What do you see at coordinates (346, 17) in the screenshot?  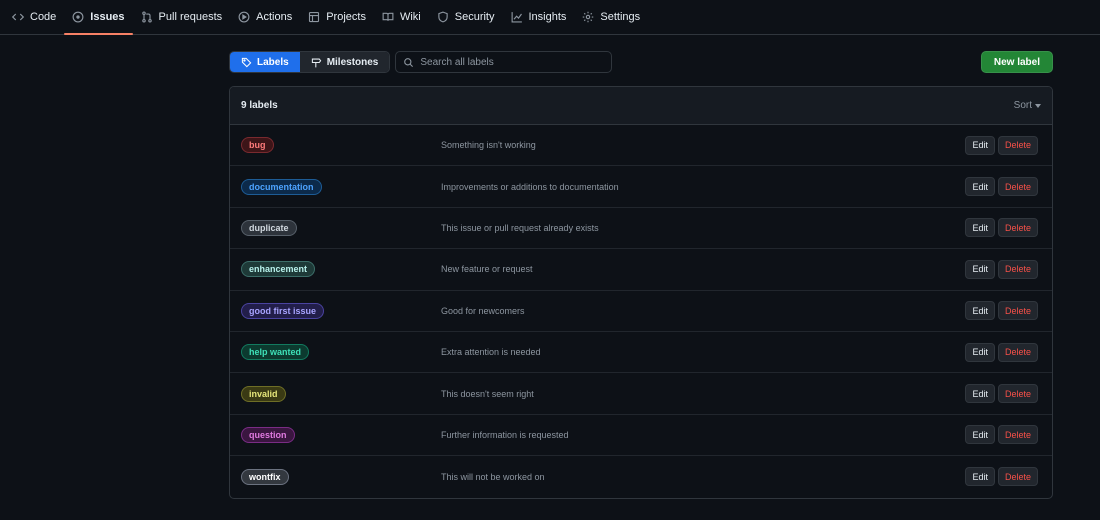 I see `nav-tab-label: Projects` at bounding box center [346, 17].